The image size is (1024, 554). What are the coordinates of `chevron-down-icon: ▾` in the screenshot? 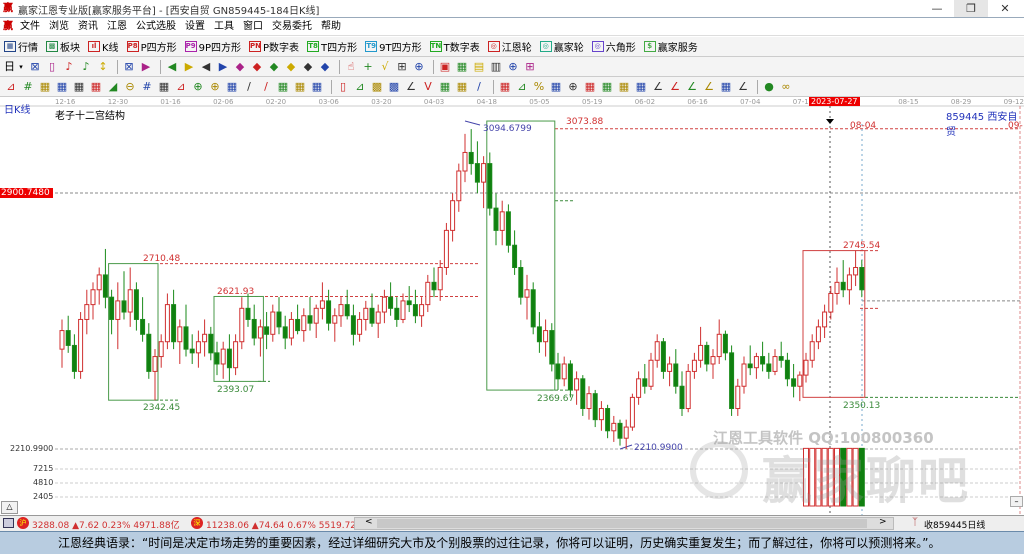 It's located at (21, 67).